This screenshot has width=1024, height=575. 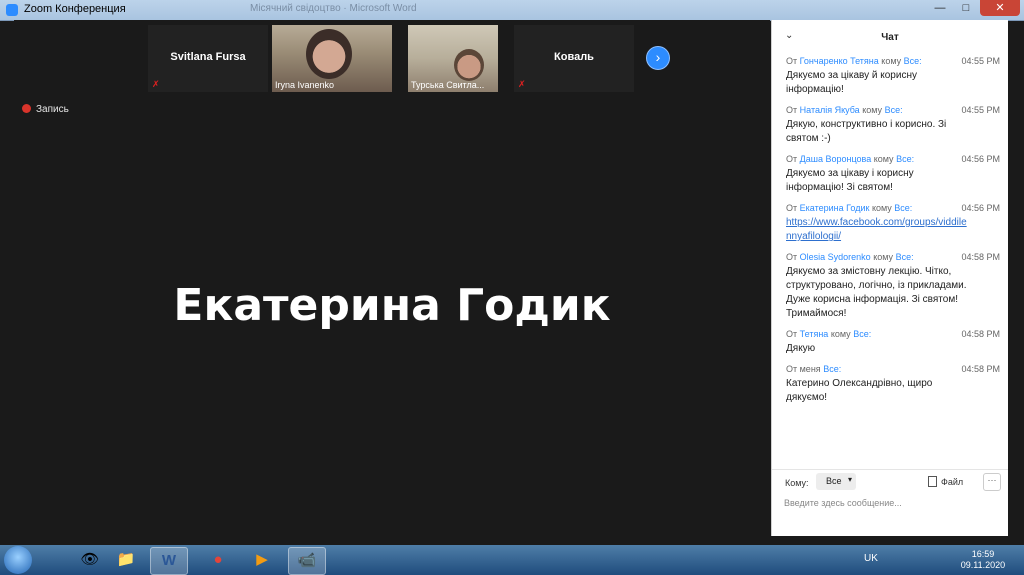 What do you see at coordinates (835, 257) in the screenshot?
I see `msg-sender: Olesia Sydorenko` at bounding box center [835, 257].